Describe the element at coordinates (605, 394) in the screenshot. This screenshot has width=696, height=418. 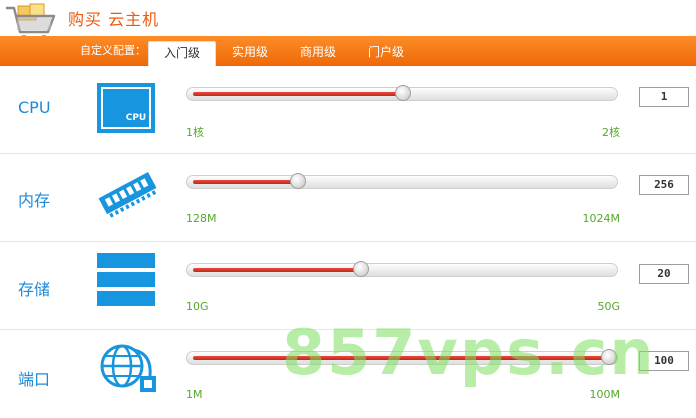
I see `port-range-max: 100M` at that location.